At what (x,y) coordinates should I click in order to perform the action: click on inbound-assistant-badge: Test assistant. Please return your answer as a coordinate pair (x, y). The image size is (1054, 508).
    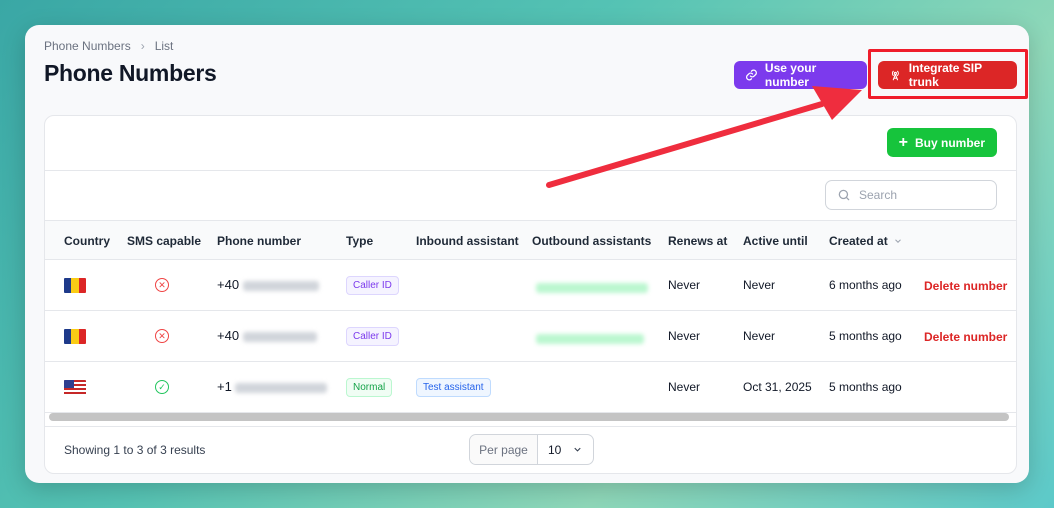
    Looking at the image, I should click on (453, 387).